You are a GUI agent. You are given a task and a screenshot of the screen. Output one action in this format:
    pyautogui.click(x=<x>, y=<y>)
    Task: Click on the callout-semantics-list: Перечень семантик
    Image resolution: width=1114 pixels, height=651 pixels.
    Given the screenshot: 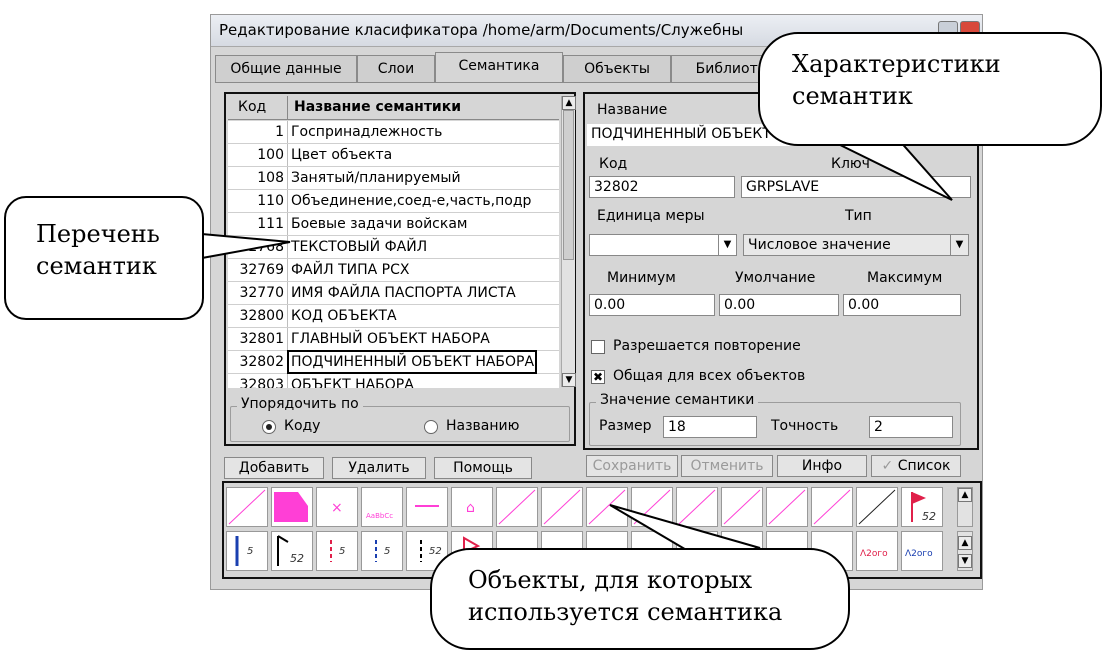 What is the action you would take?
    pyautogui.click(x=104, y=258)
    